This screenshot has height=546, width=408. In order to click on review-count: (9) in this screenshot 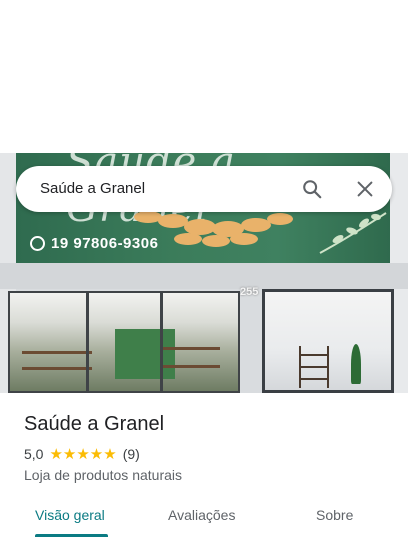, I will do `click(131, 454)`.